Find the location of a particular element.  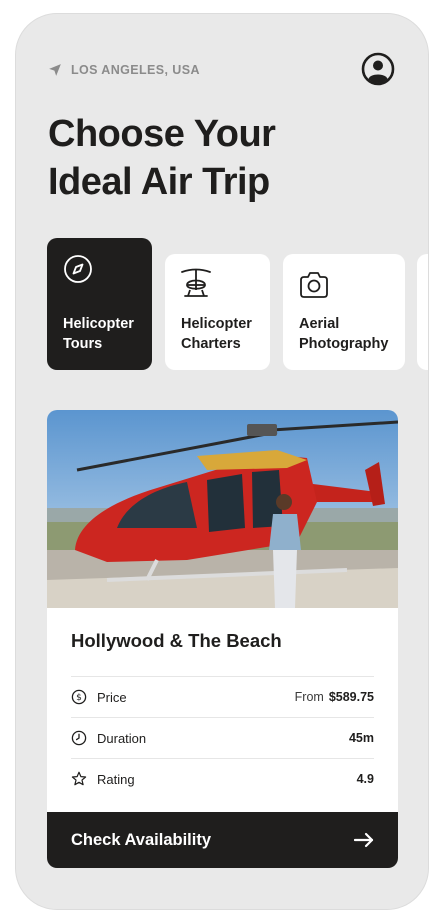

location-indicator: LOS ANGELES, USA is located at coordinates (124, 70).